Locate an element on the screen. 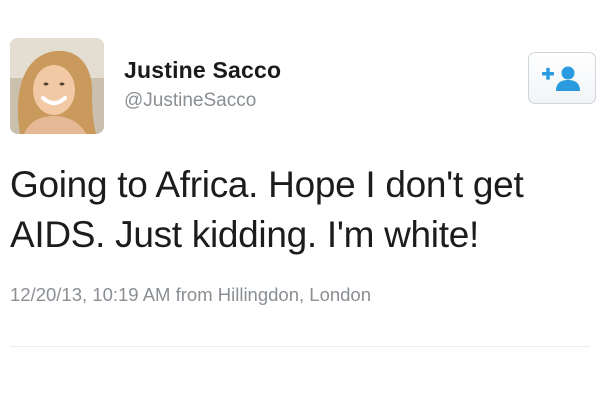  tweet-text-line: Going to Africa. Hope I don't get is located at coordinates (267, 184).